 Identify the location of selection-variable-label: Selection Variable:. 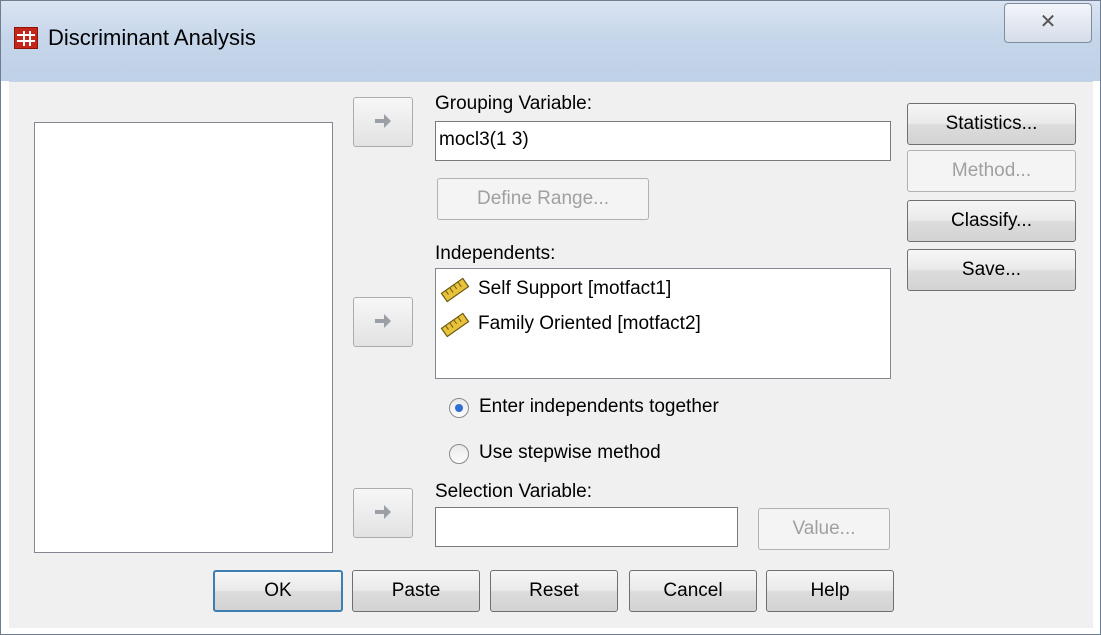
(514, 491).